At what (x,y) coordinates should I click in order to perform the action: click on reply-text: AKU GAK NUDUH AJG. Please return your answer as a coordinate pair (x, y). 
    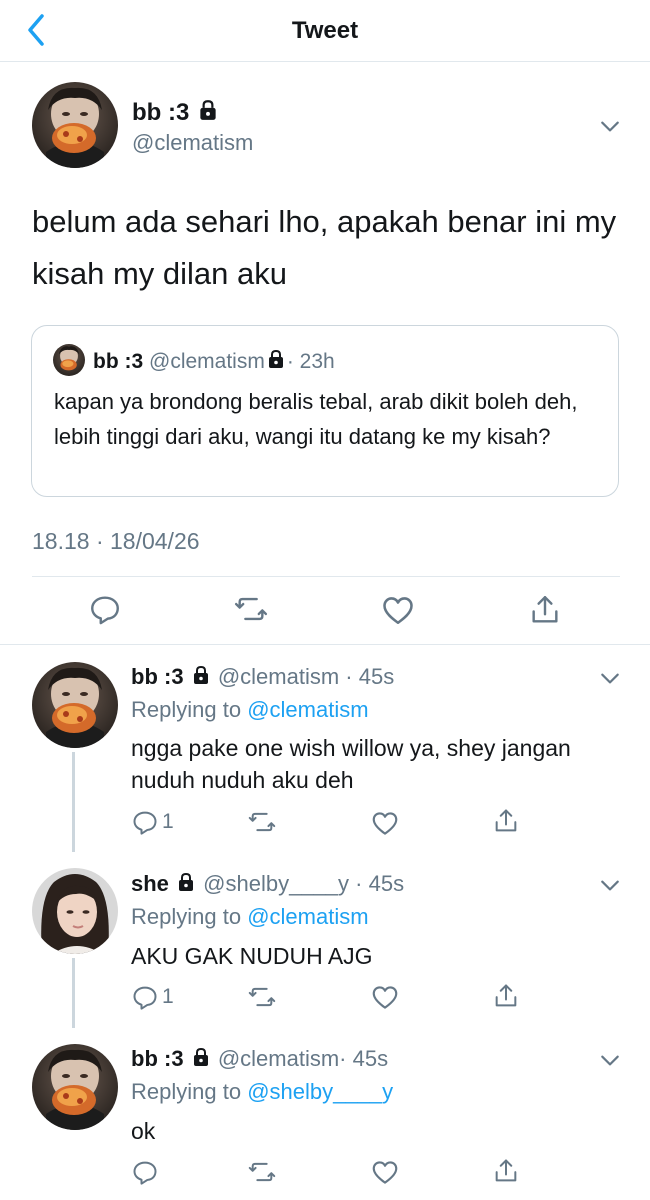
    Looking at the image, I should click on (252, 956).